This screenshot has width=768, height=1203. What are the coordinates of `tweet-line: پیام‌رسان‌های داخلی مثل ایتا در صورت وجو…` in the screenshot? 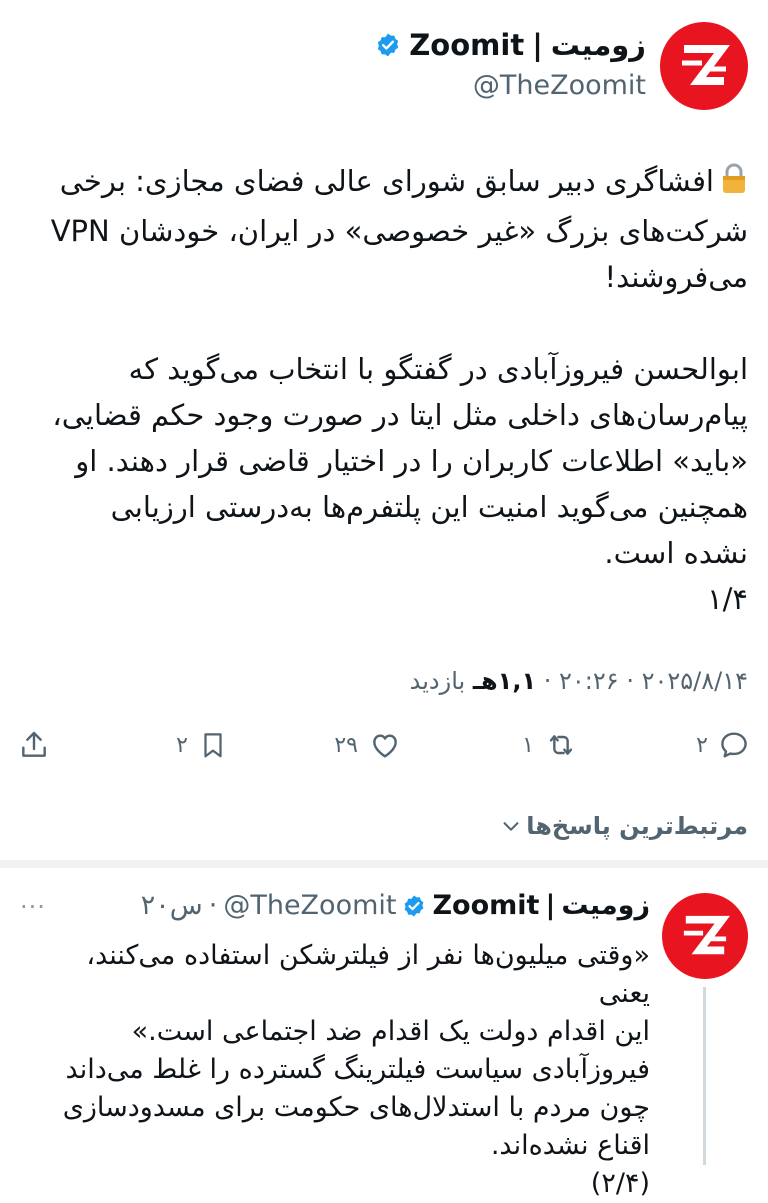 It's located at (400, 415).